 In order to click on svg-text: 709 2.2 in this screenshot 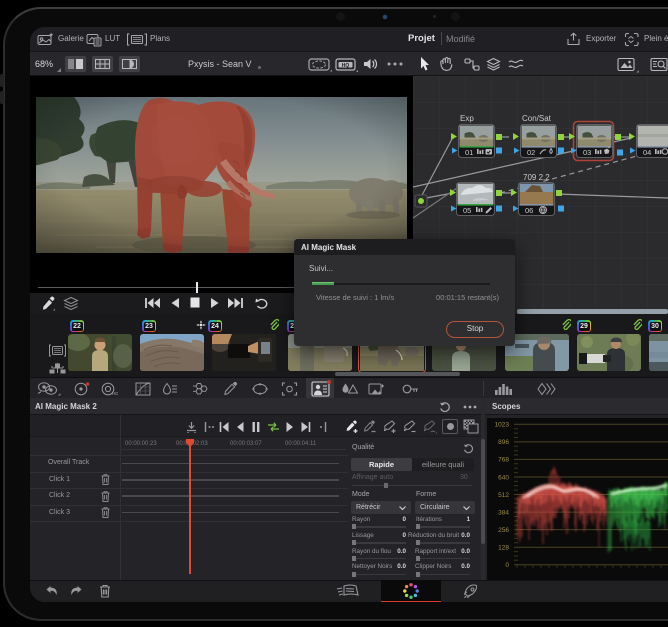, I will do `click(536, 177)`.